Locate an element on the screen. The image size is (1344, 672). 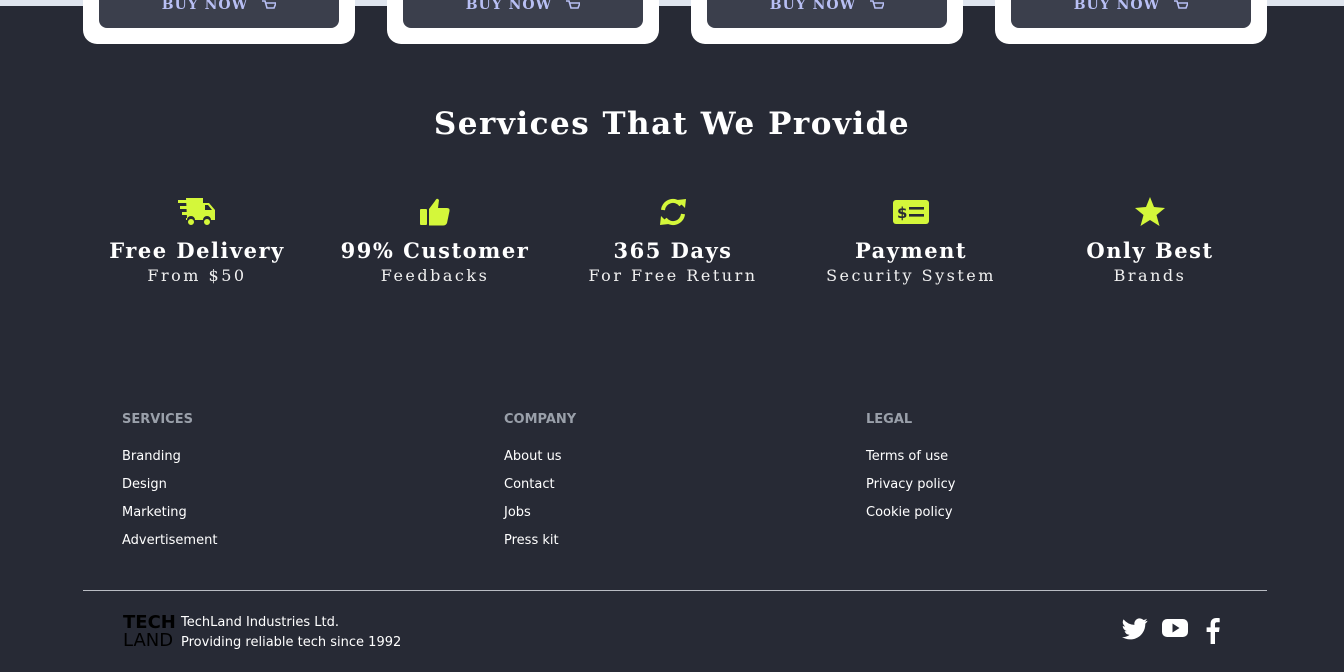
service-subtitle: Brands is located at coordinates (1150, 275).